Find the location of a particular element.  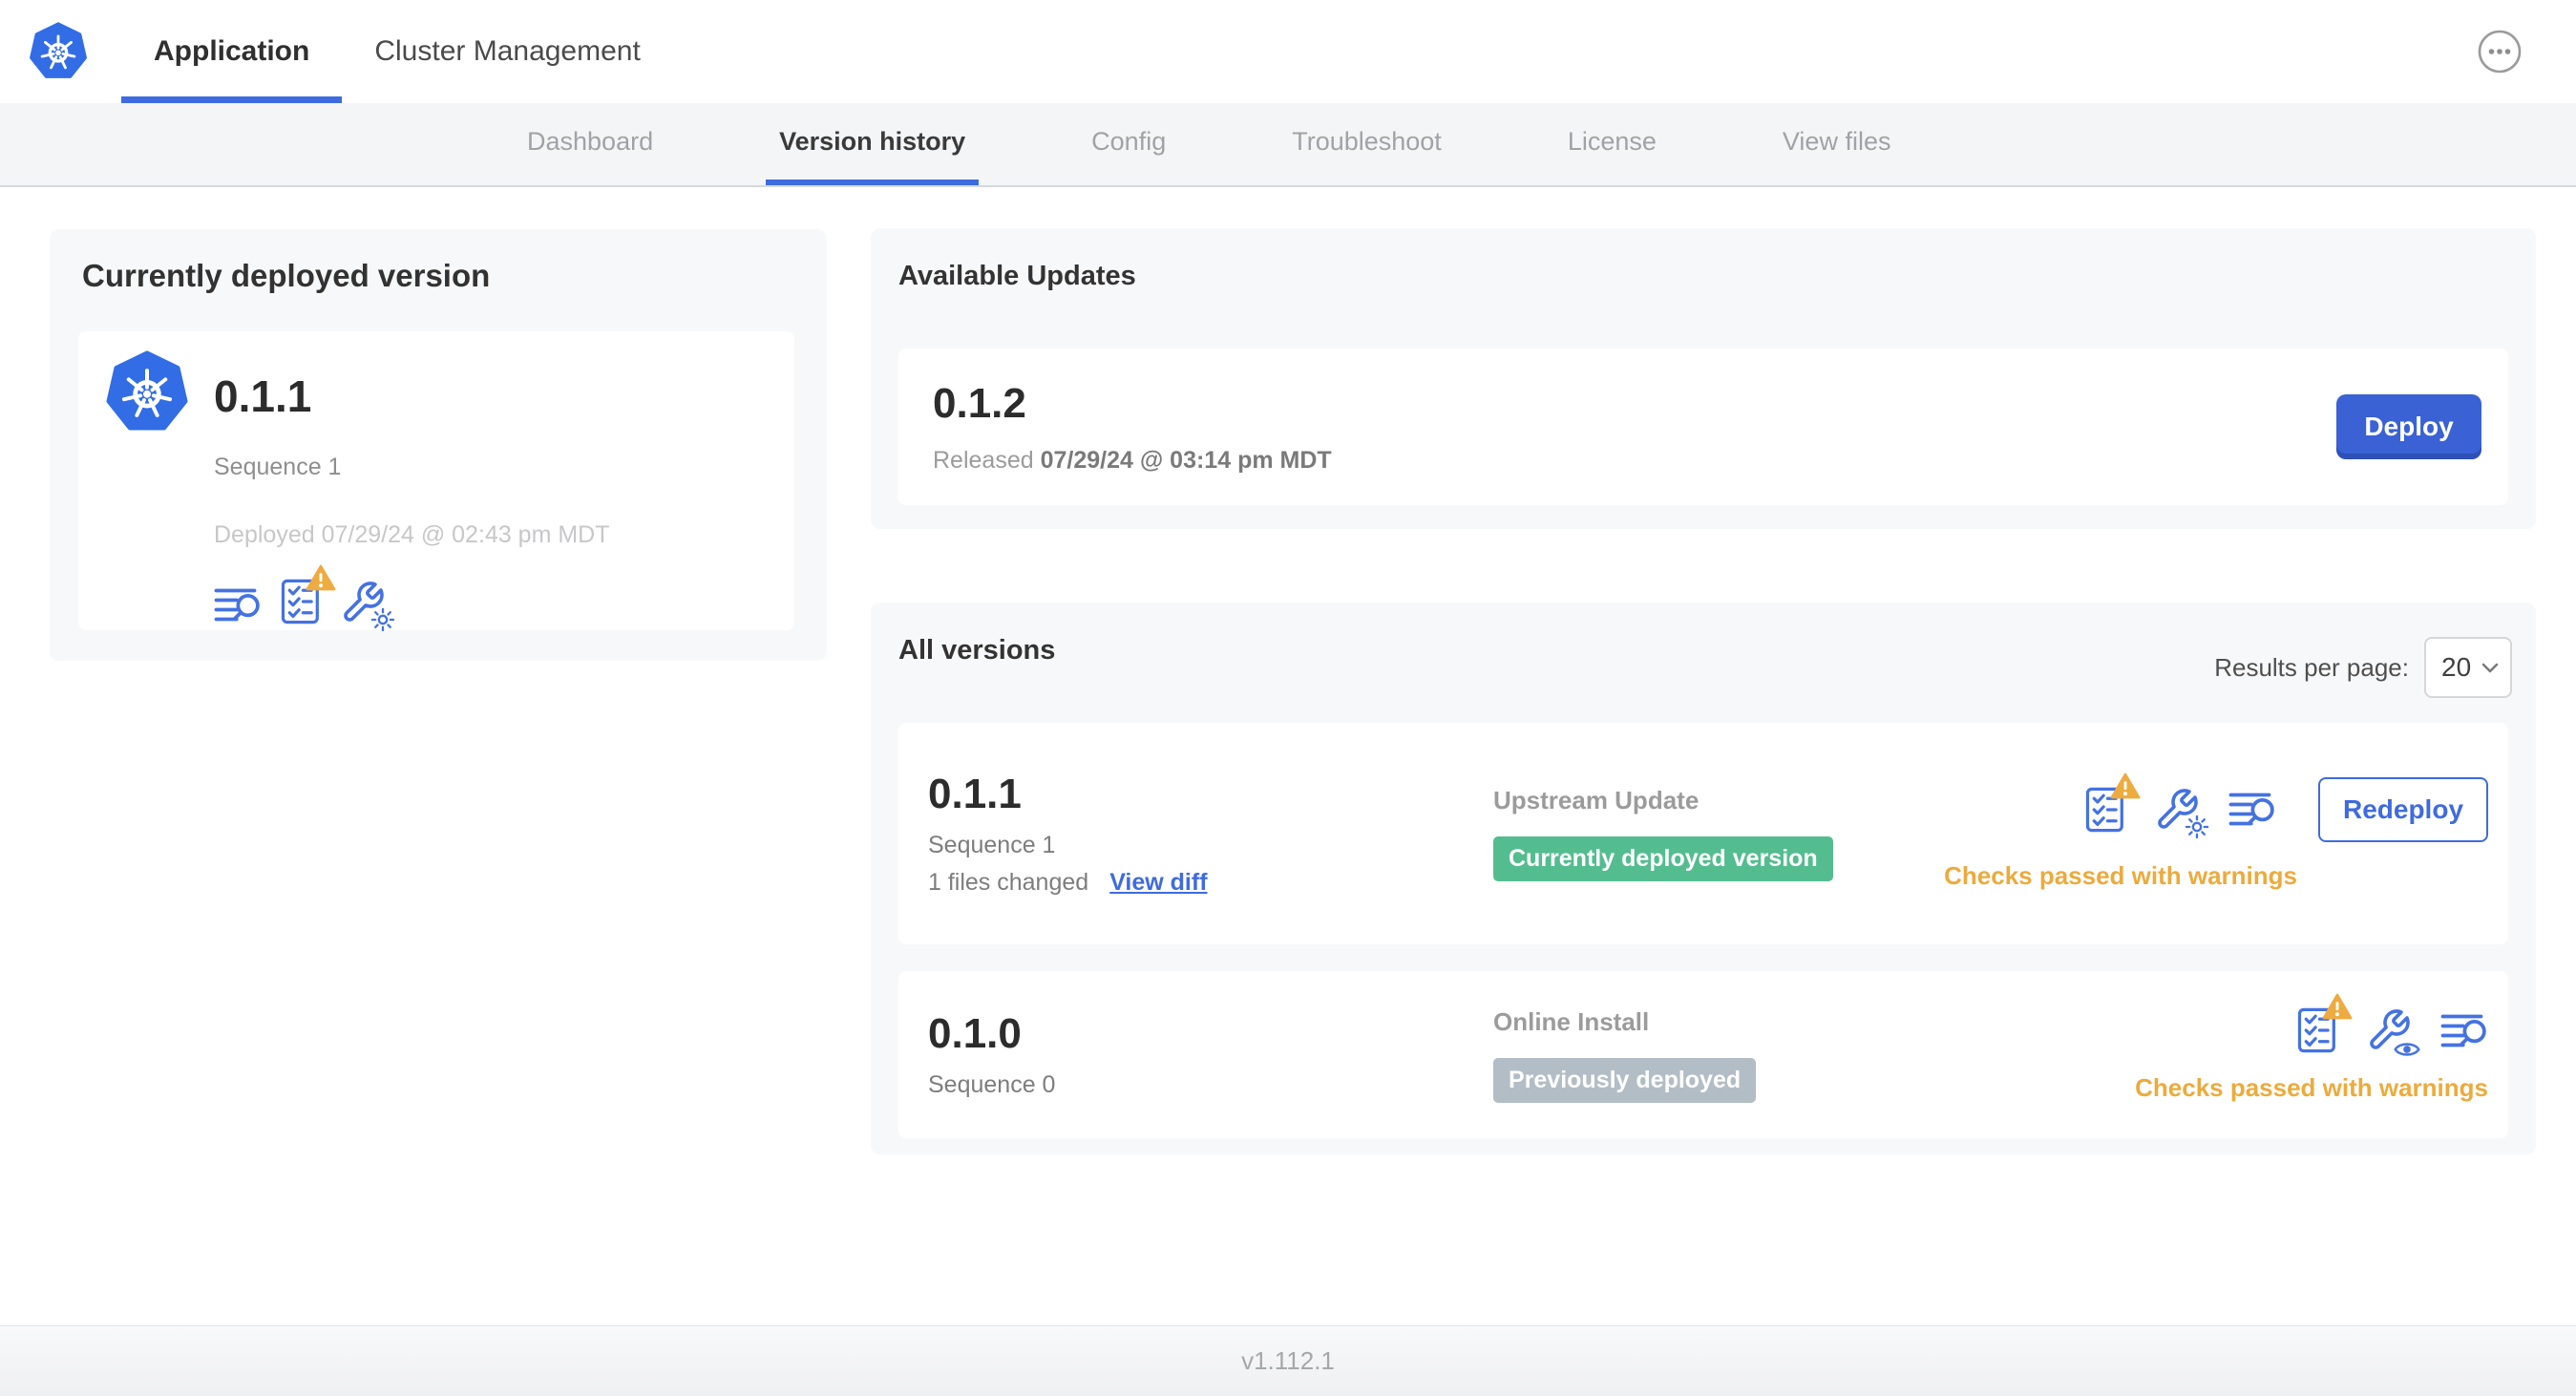

source-label: Upstream Update is located at coordinates (1596, 800).